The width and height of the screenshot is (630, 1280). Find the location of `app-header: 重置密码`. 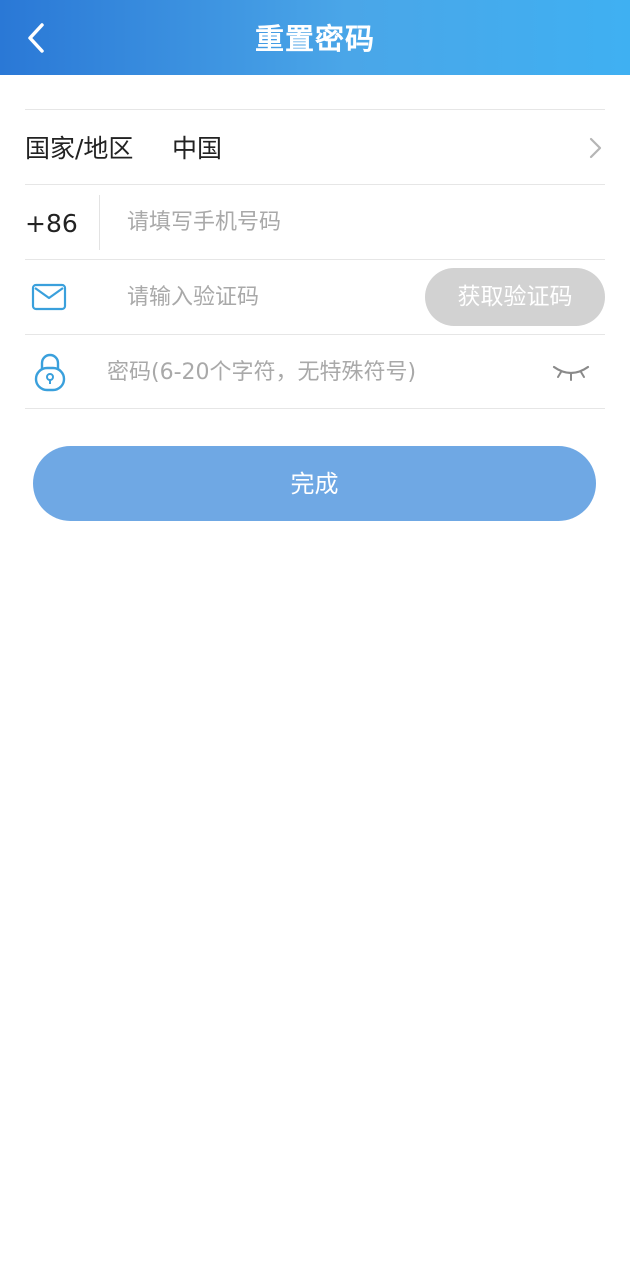

app-header: 重置密码 is located at coordinates (315, 37).